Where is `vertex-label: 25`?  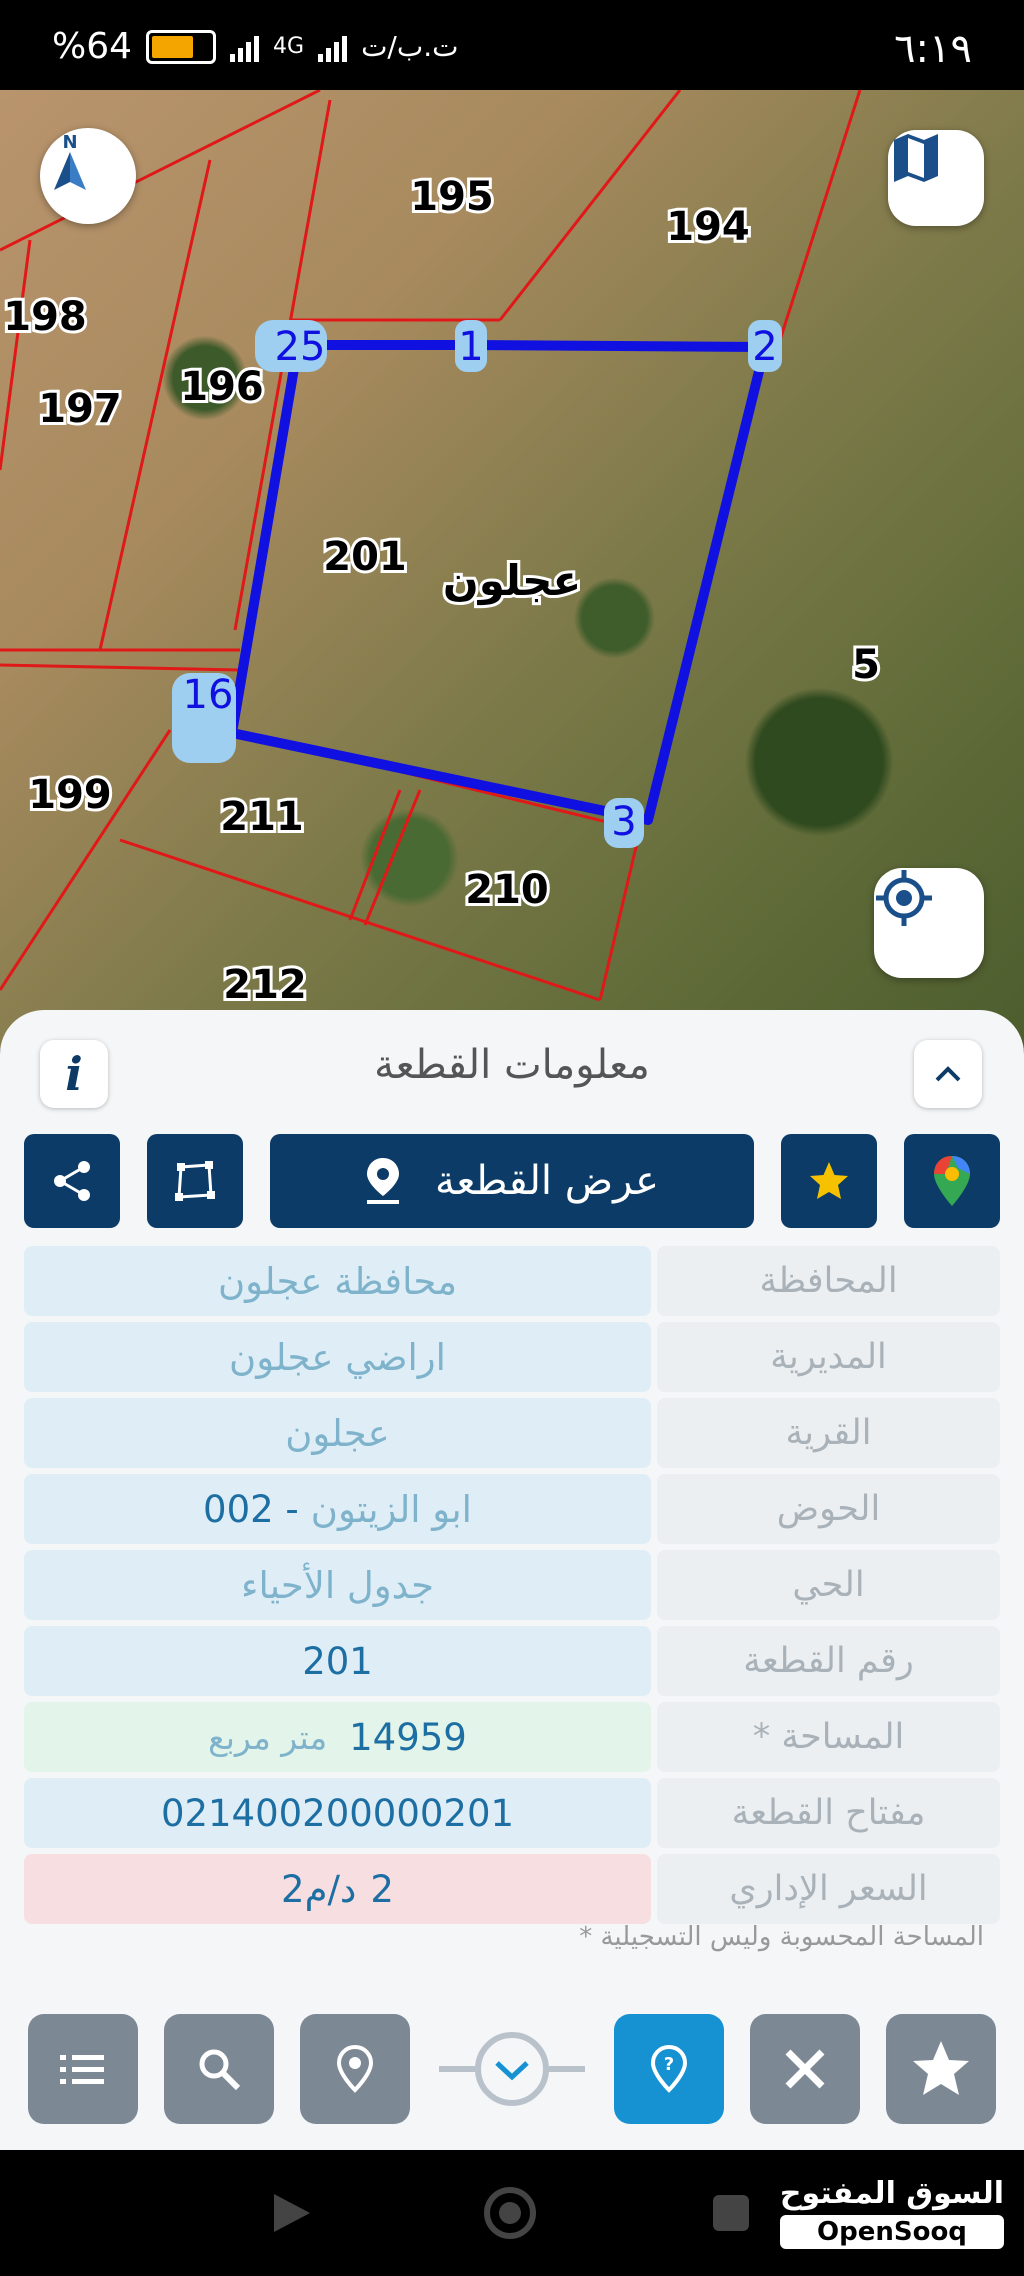 vertex-label: 25 is located at coordinates (300, 347).